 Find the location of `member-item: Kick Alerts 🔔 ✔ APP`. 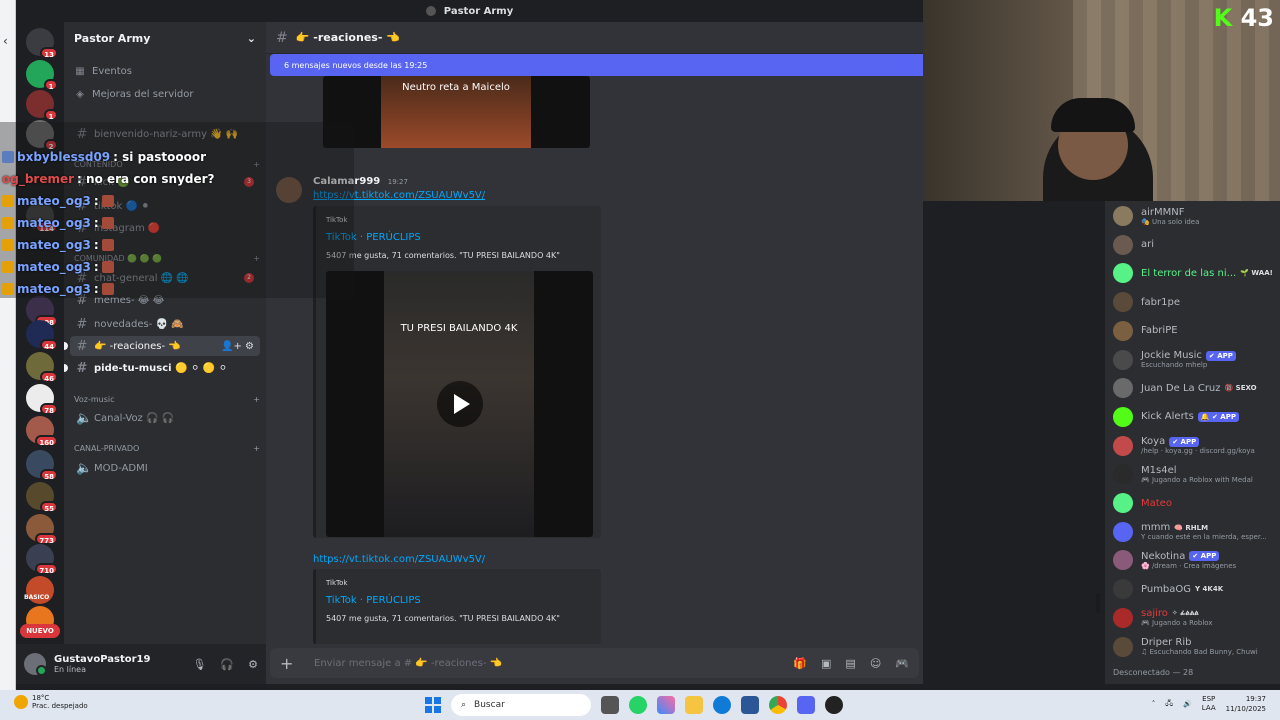

member-item: Kick Alerts 🔔 ✔ APP is located at coordinates (1195, 417).